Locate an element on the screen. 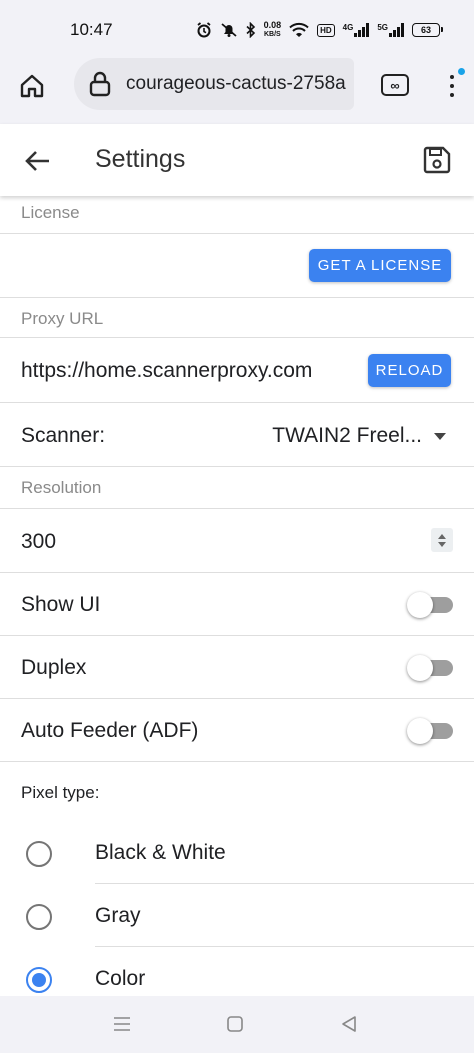 The image size is (474, 1053). back-nav-button is located at coordinates (349, 1024).